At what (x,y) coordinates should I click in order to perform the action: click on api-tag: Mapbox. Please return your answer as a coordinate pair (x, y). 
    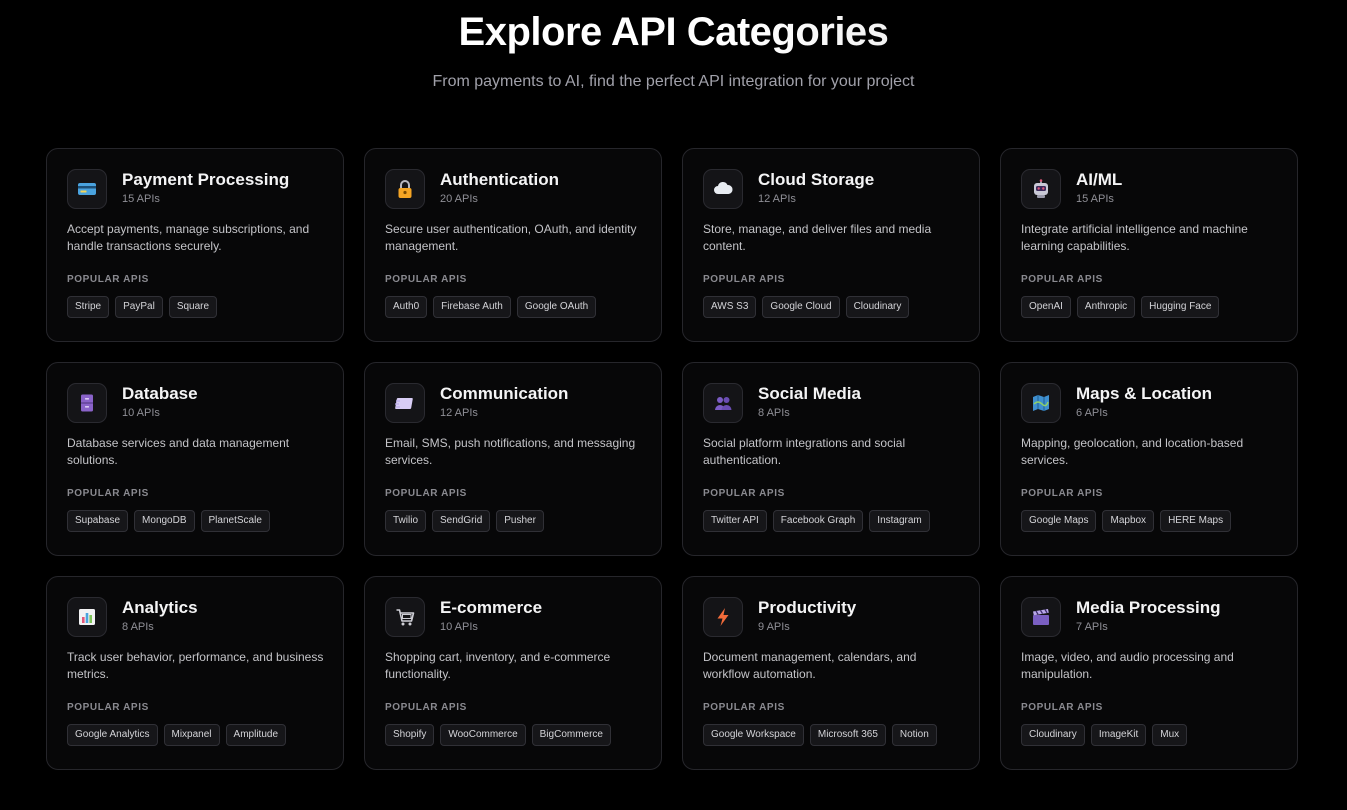
    Looking at the image, I should click on (1128, 521).